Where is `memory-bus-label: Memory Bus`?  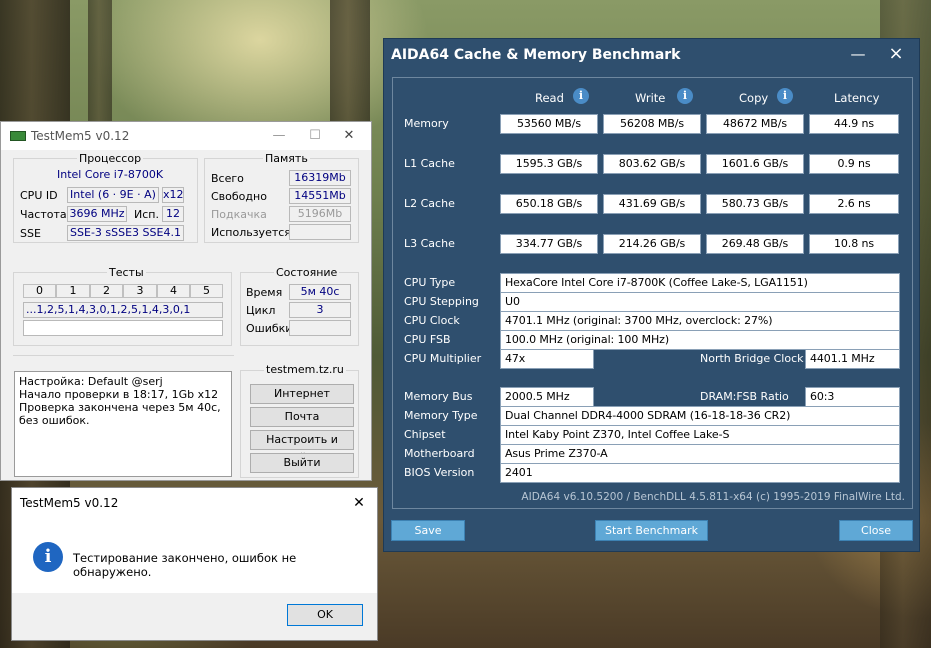
memory-bus-label: Memory Bus is located at coordinates (438, 396).